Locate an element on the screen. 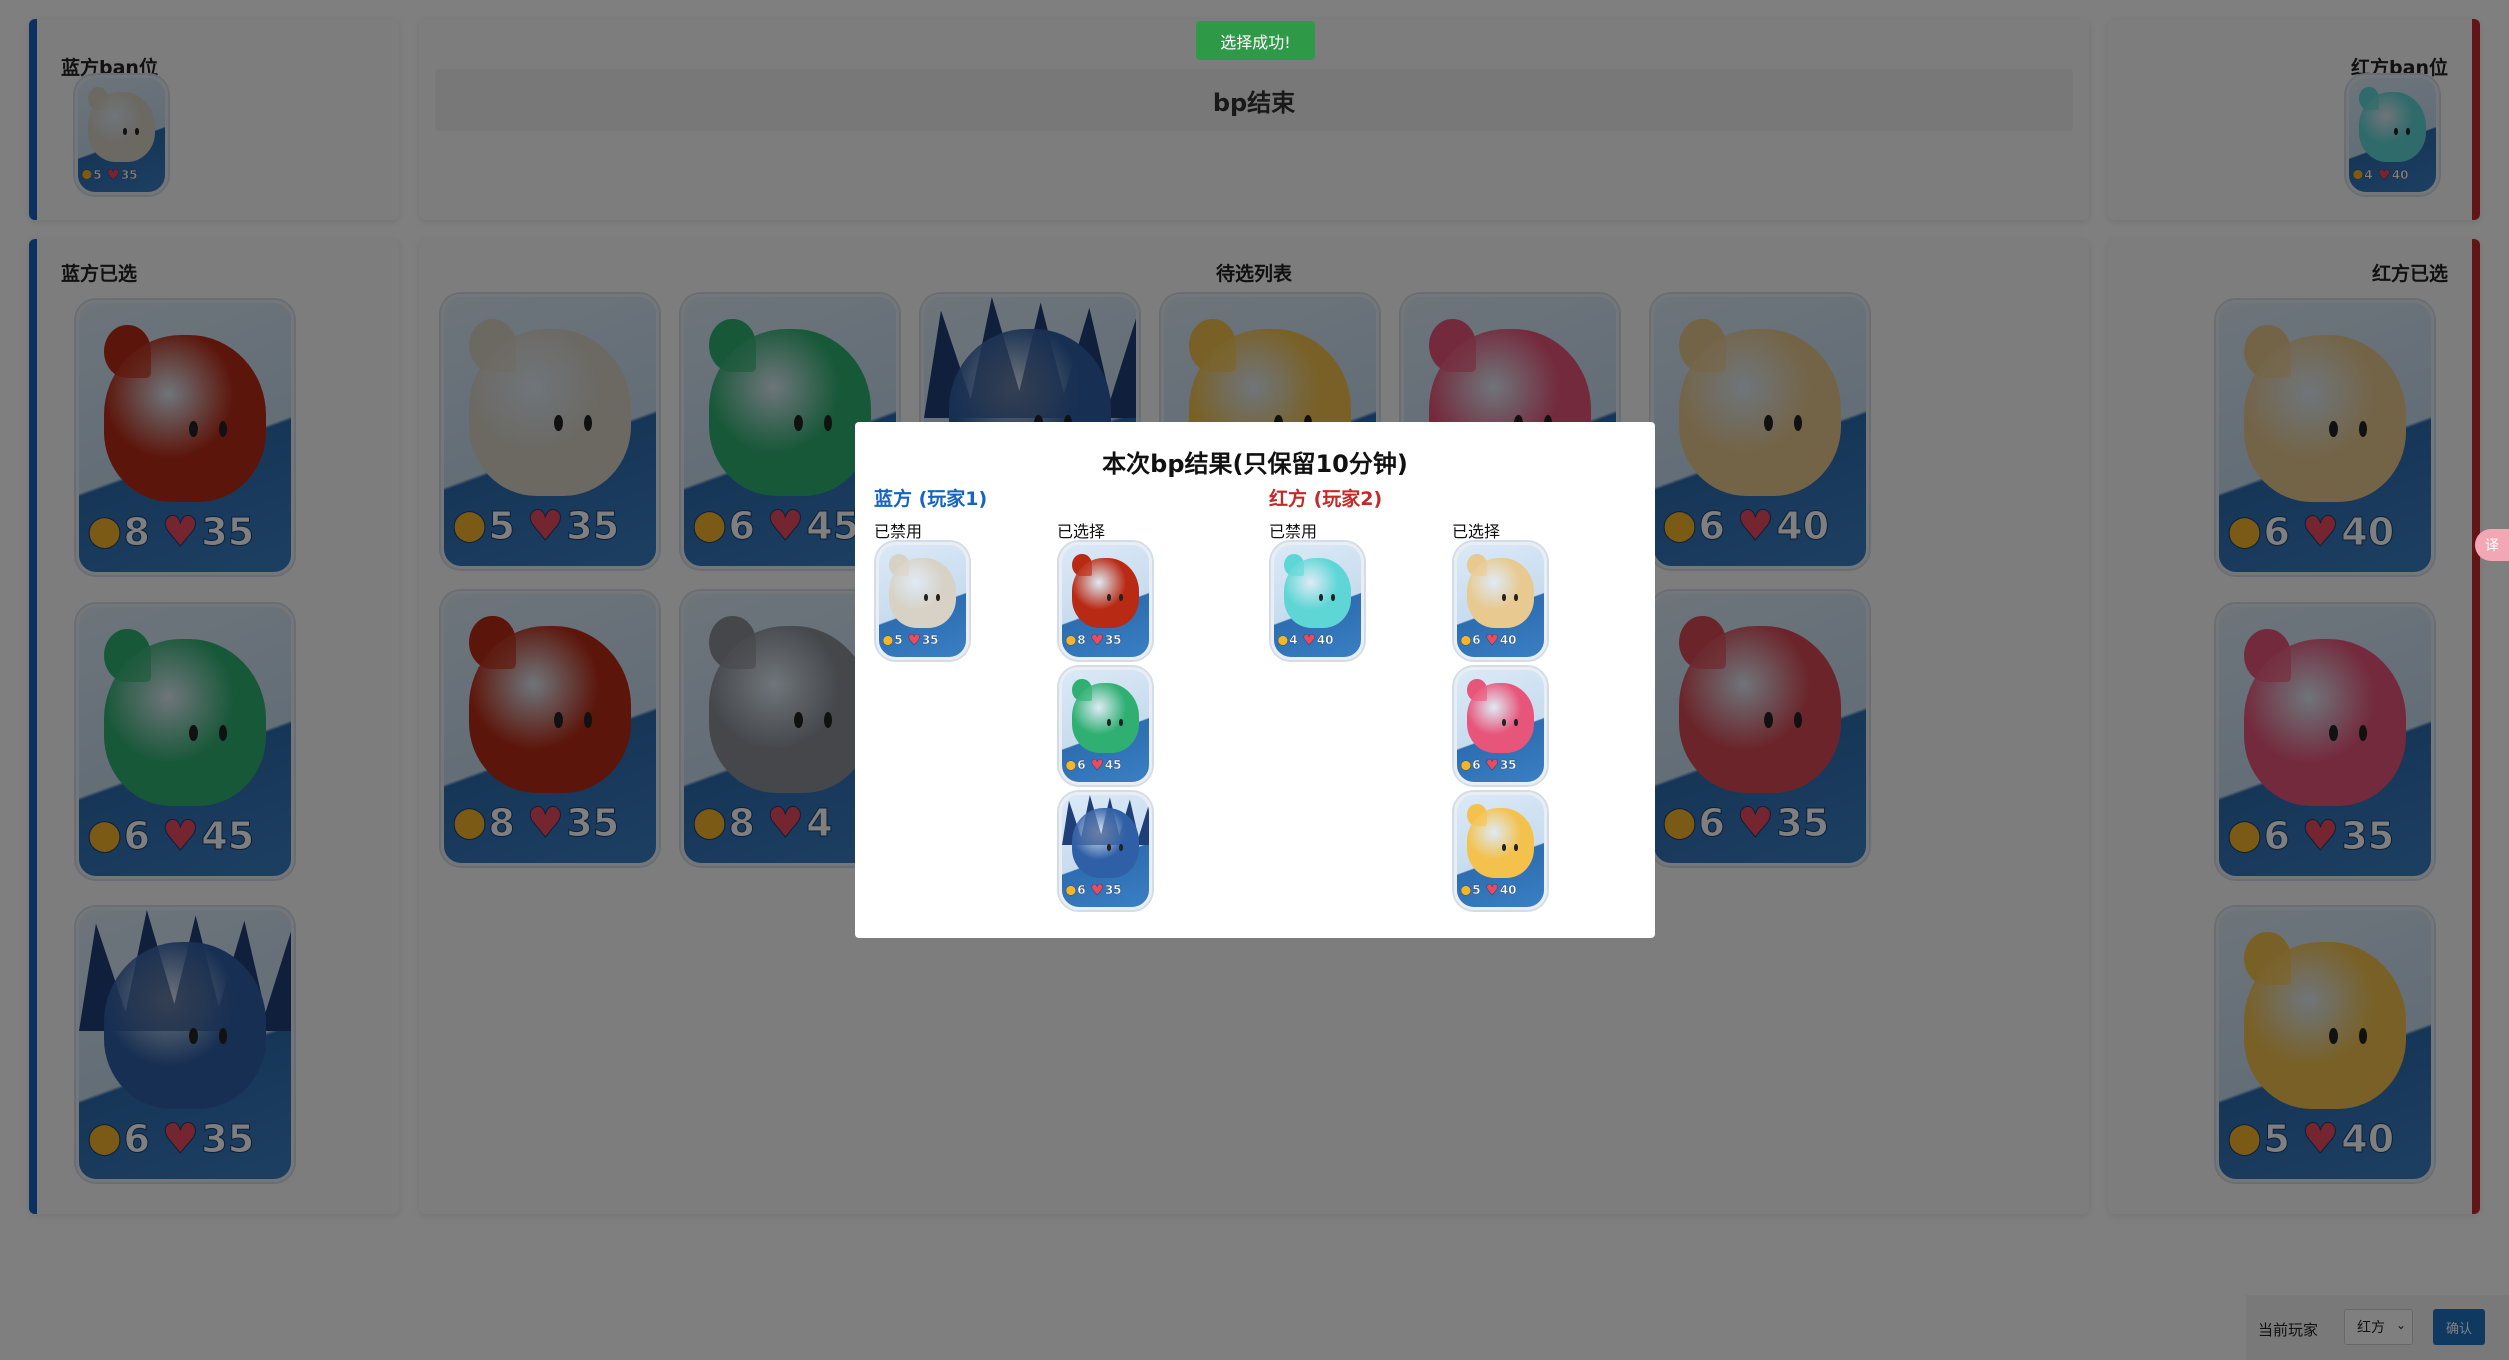  modal-red-banned-card: ⬤ 4 ♥ 40 is located at coordinates (1317, 601).